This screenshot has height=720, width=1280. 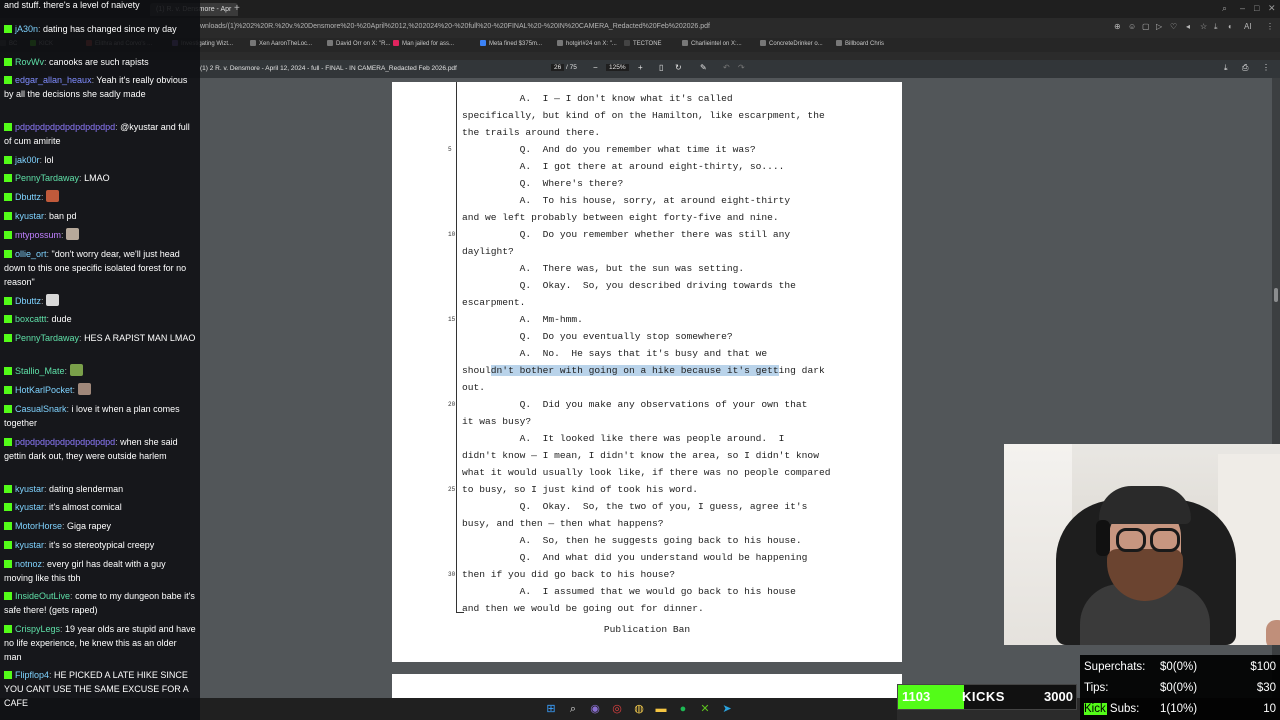 What do you see at coordinates (37, 629) in the screenshot?
I see `chat-username: CrispyLegs` at bounding box center [37, 629].